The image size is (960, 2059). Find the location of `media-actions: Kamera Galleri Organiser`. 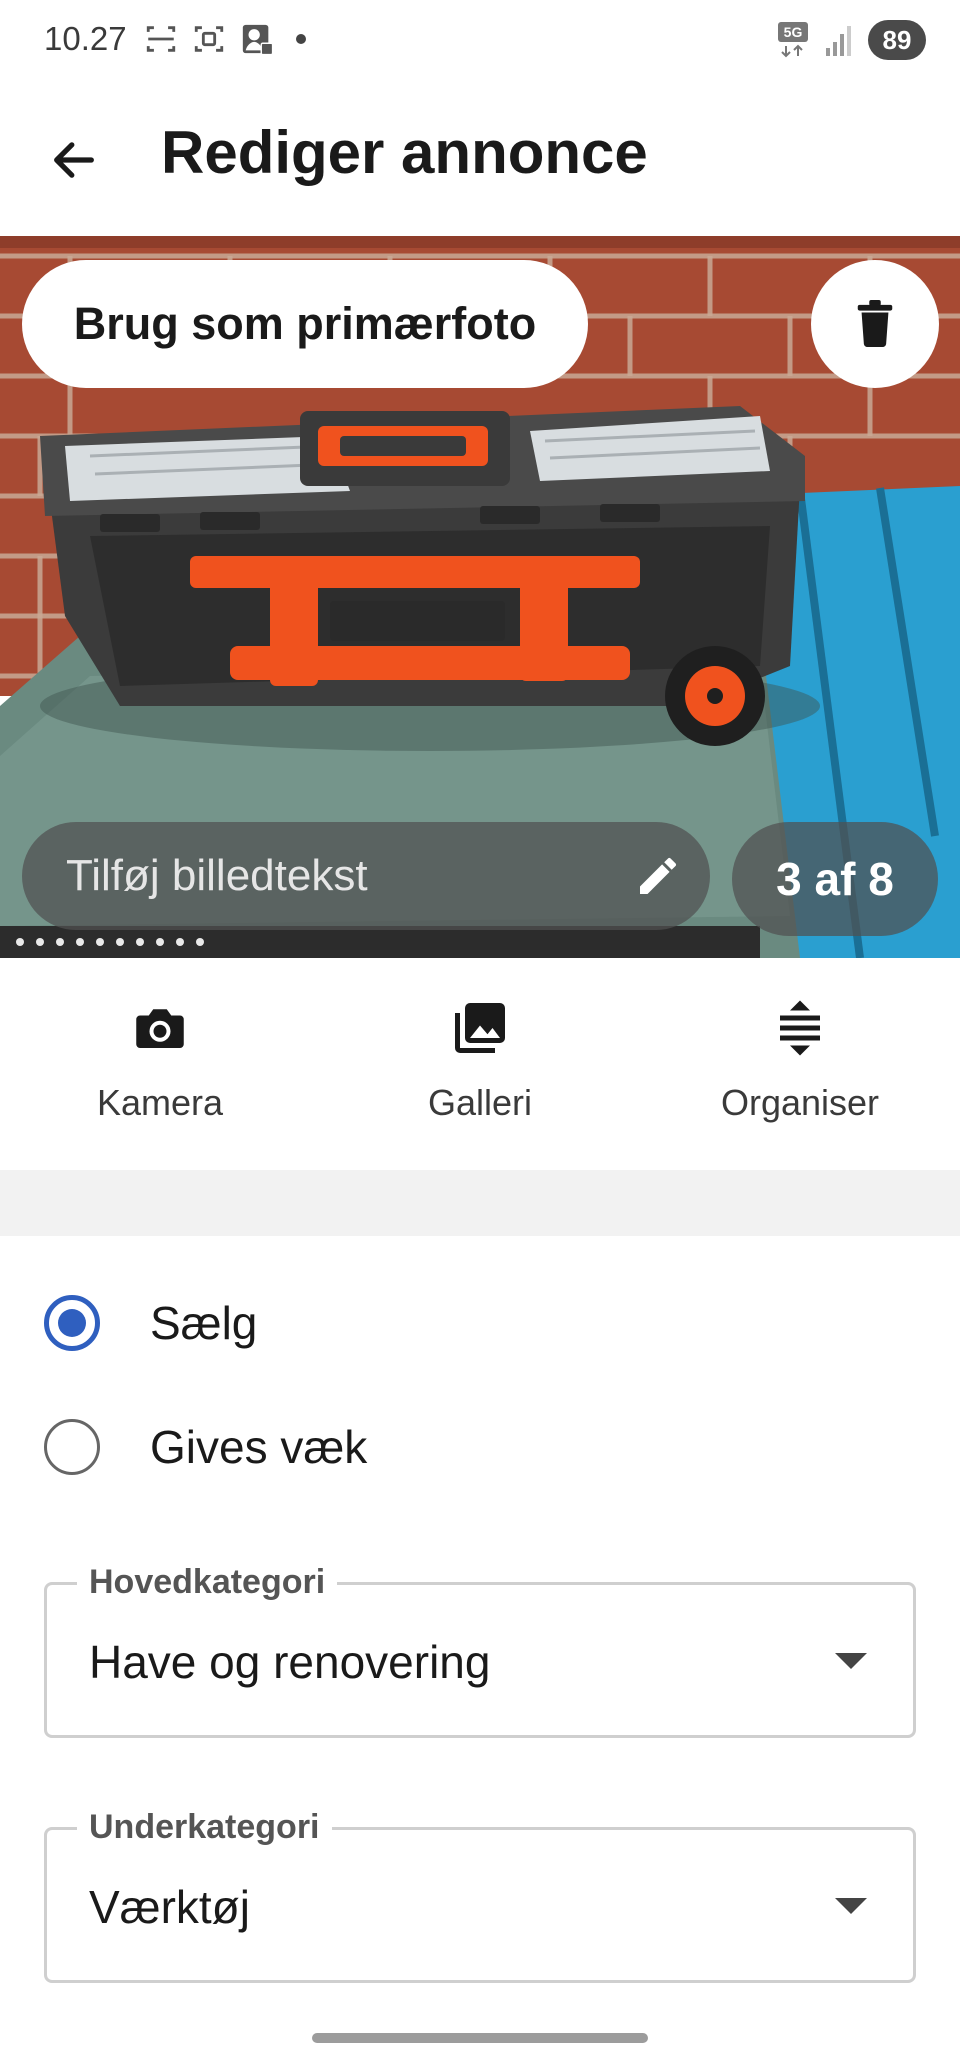

media-actions: Kamera Galleri Organiser is located at coordinates (480, 1064).